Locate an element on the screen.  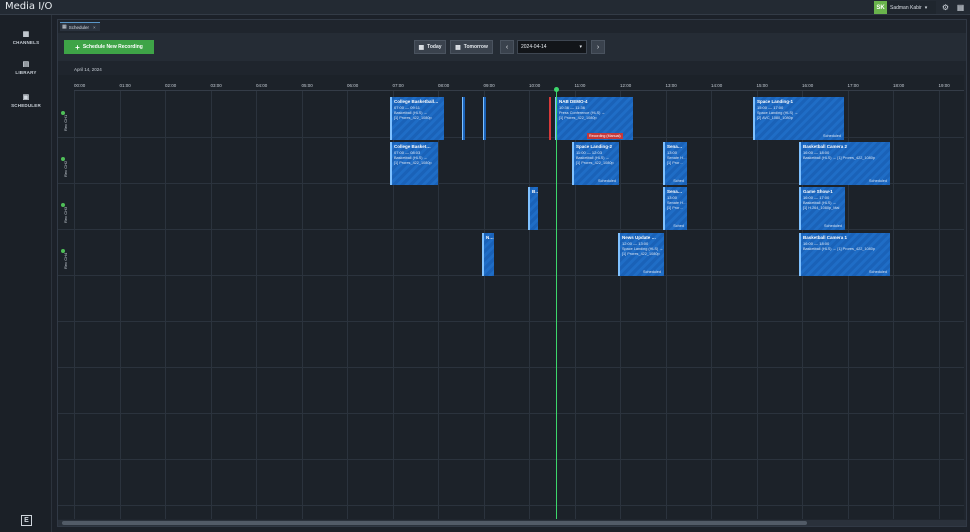
hour-label: 18:00 is located at coordinates (899, 85).